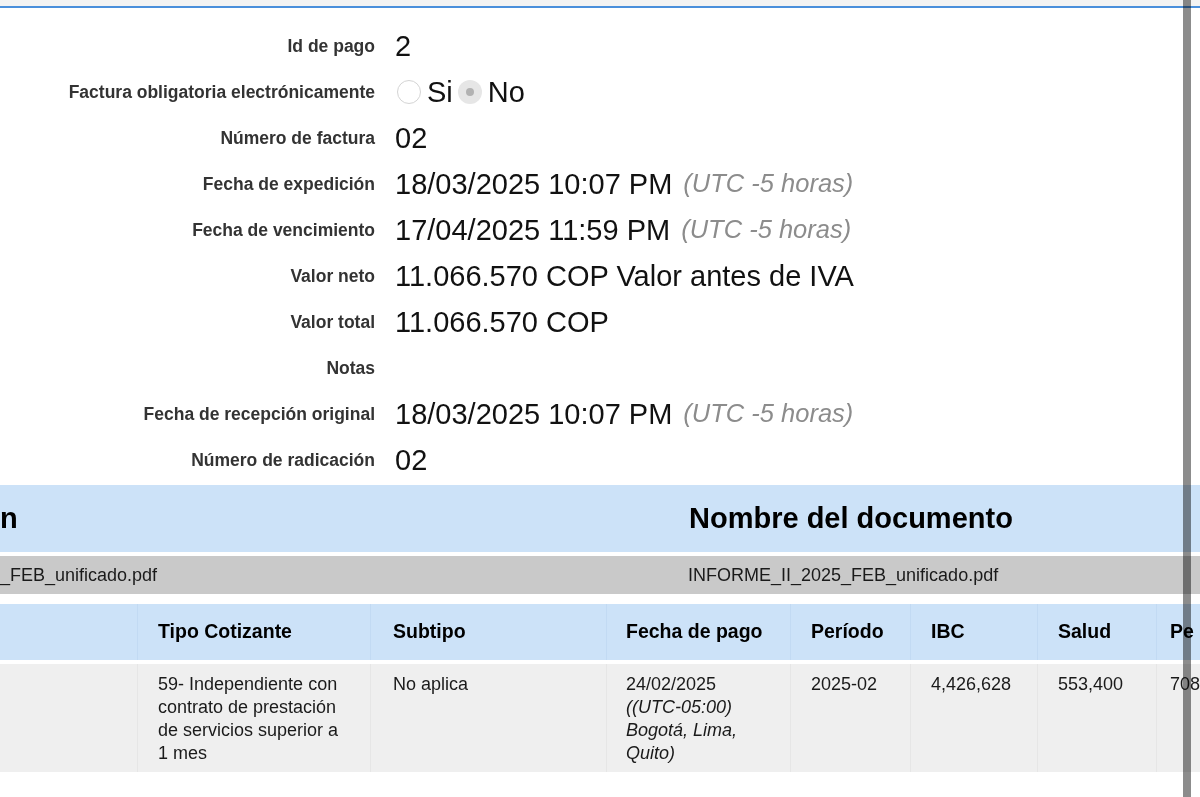 The height and width of the screenshot is (797, 1200). What do you see at coordinates (1097, 718) in the screenshot?
I see `table-cell: 553,400` at bounding box center [1097, 718].